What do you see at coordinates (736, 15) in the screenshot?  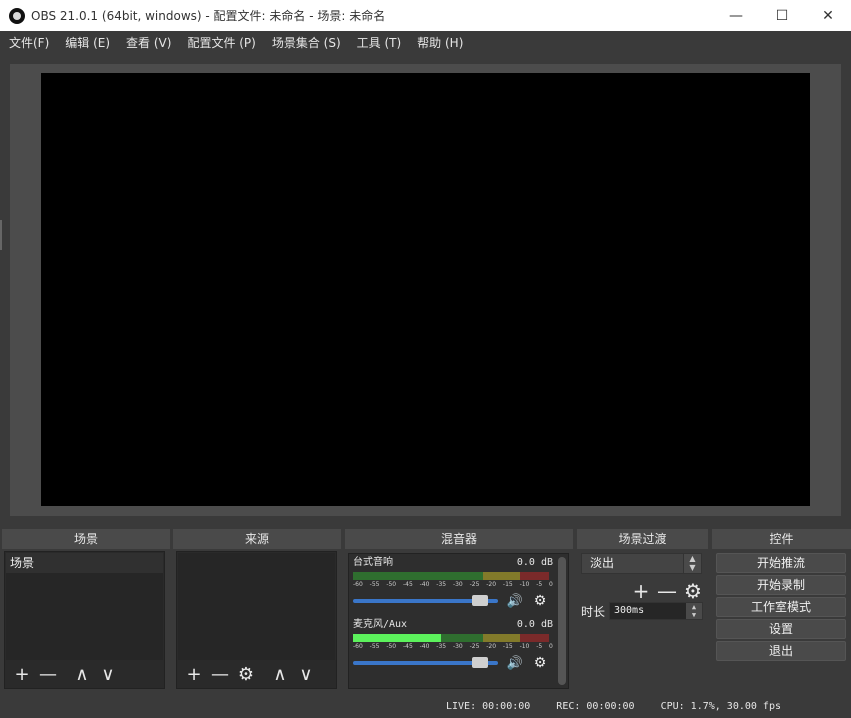 I see `minimize-button: —` at bounding box center [736, 15].